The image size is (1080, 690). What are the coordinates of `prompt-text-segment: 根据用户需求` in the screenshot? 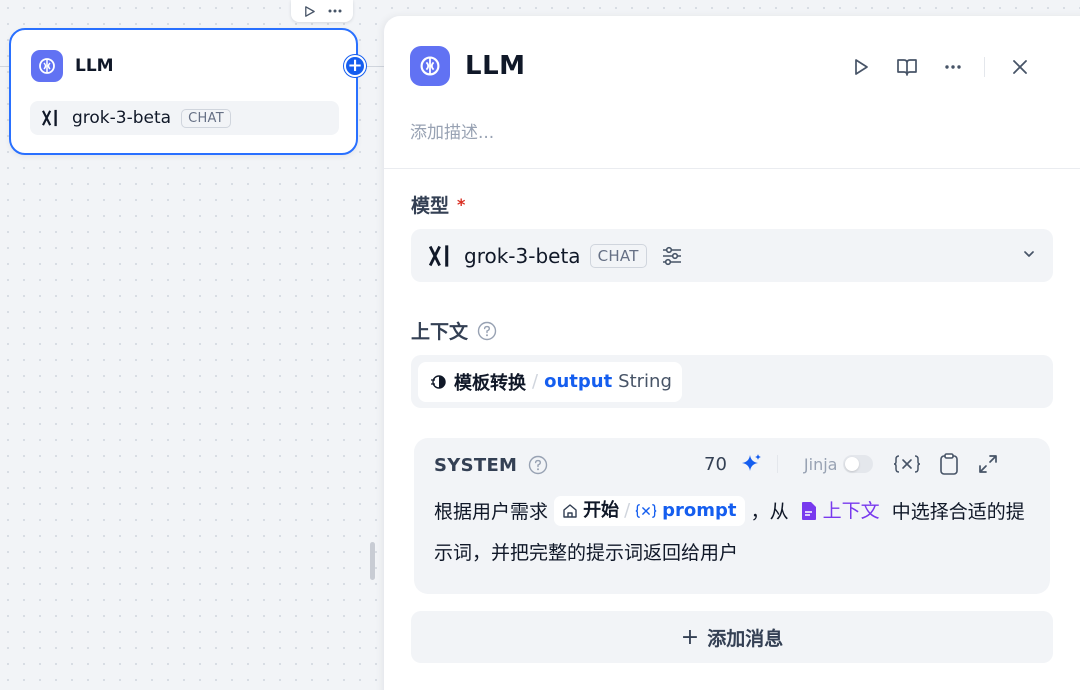 It's located at (491, 512).